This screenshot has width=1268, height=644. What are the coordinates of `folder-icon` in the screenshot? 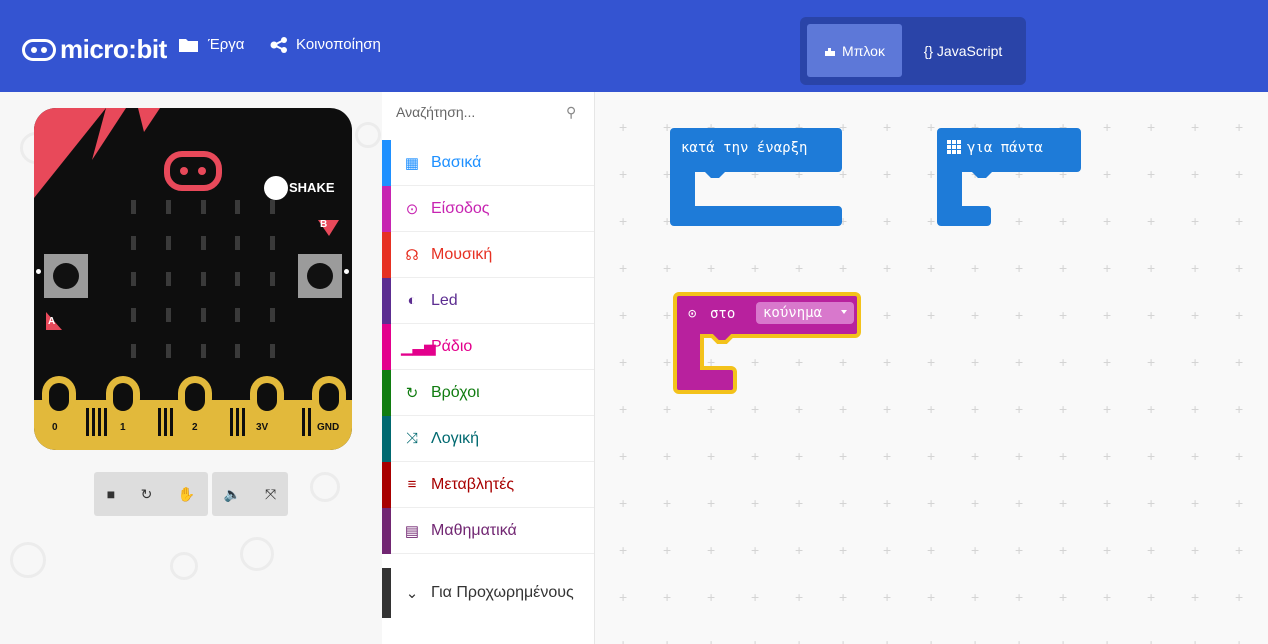 It's located at (188, 45).